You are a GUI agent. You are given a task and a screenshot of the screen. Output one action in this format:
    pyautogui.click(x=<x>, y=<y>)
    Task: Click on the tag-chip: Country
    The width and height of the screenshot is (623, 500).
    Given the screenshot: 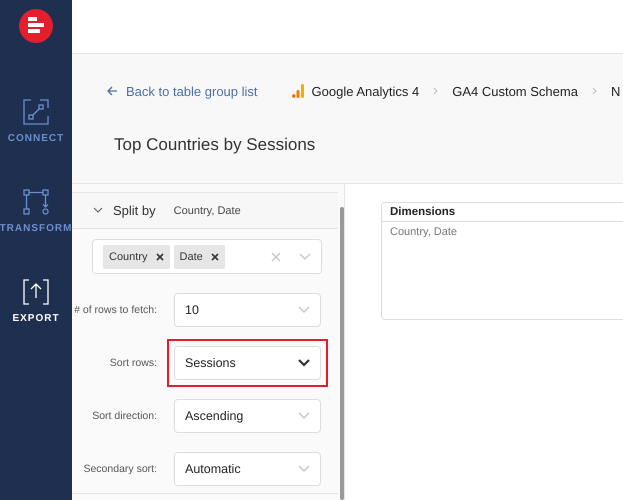 What is the action you would take?
    pyautogui.click(x=136, y=256)
    